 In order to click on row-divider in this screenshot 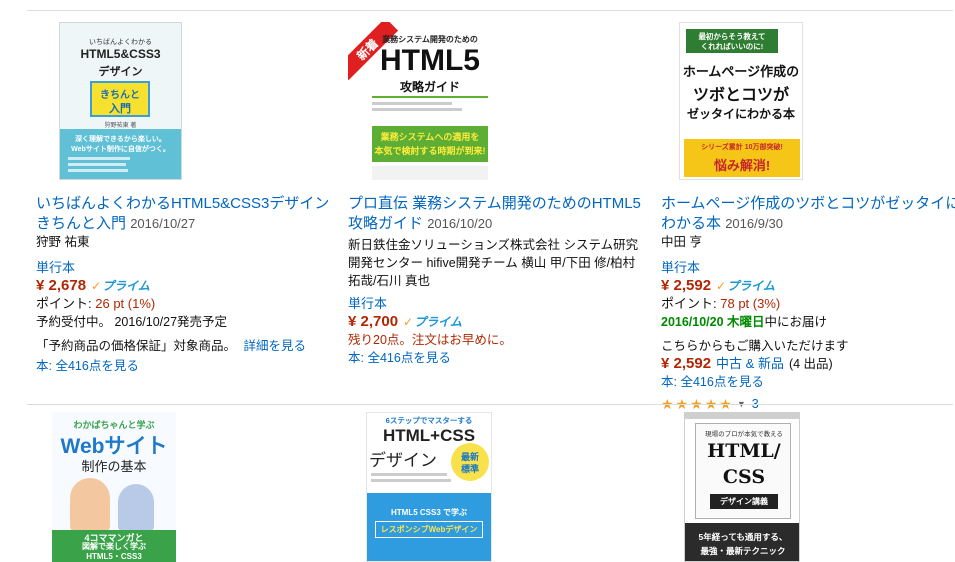, I will do `click(490, 404)`.